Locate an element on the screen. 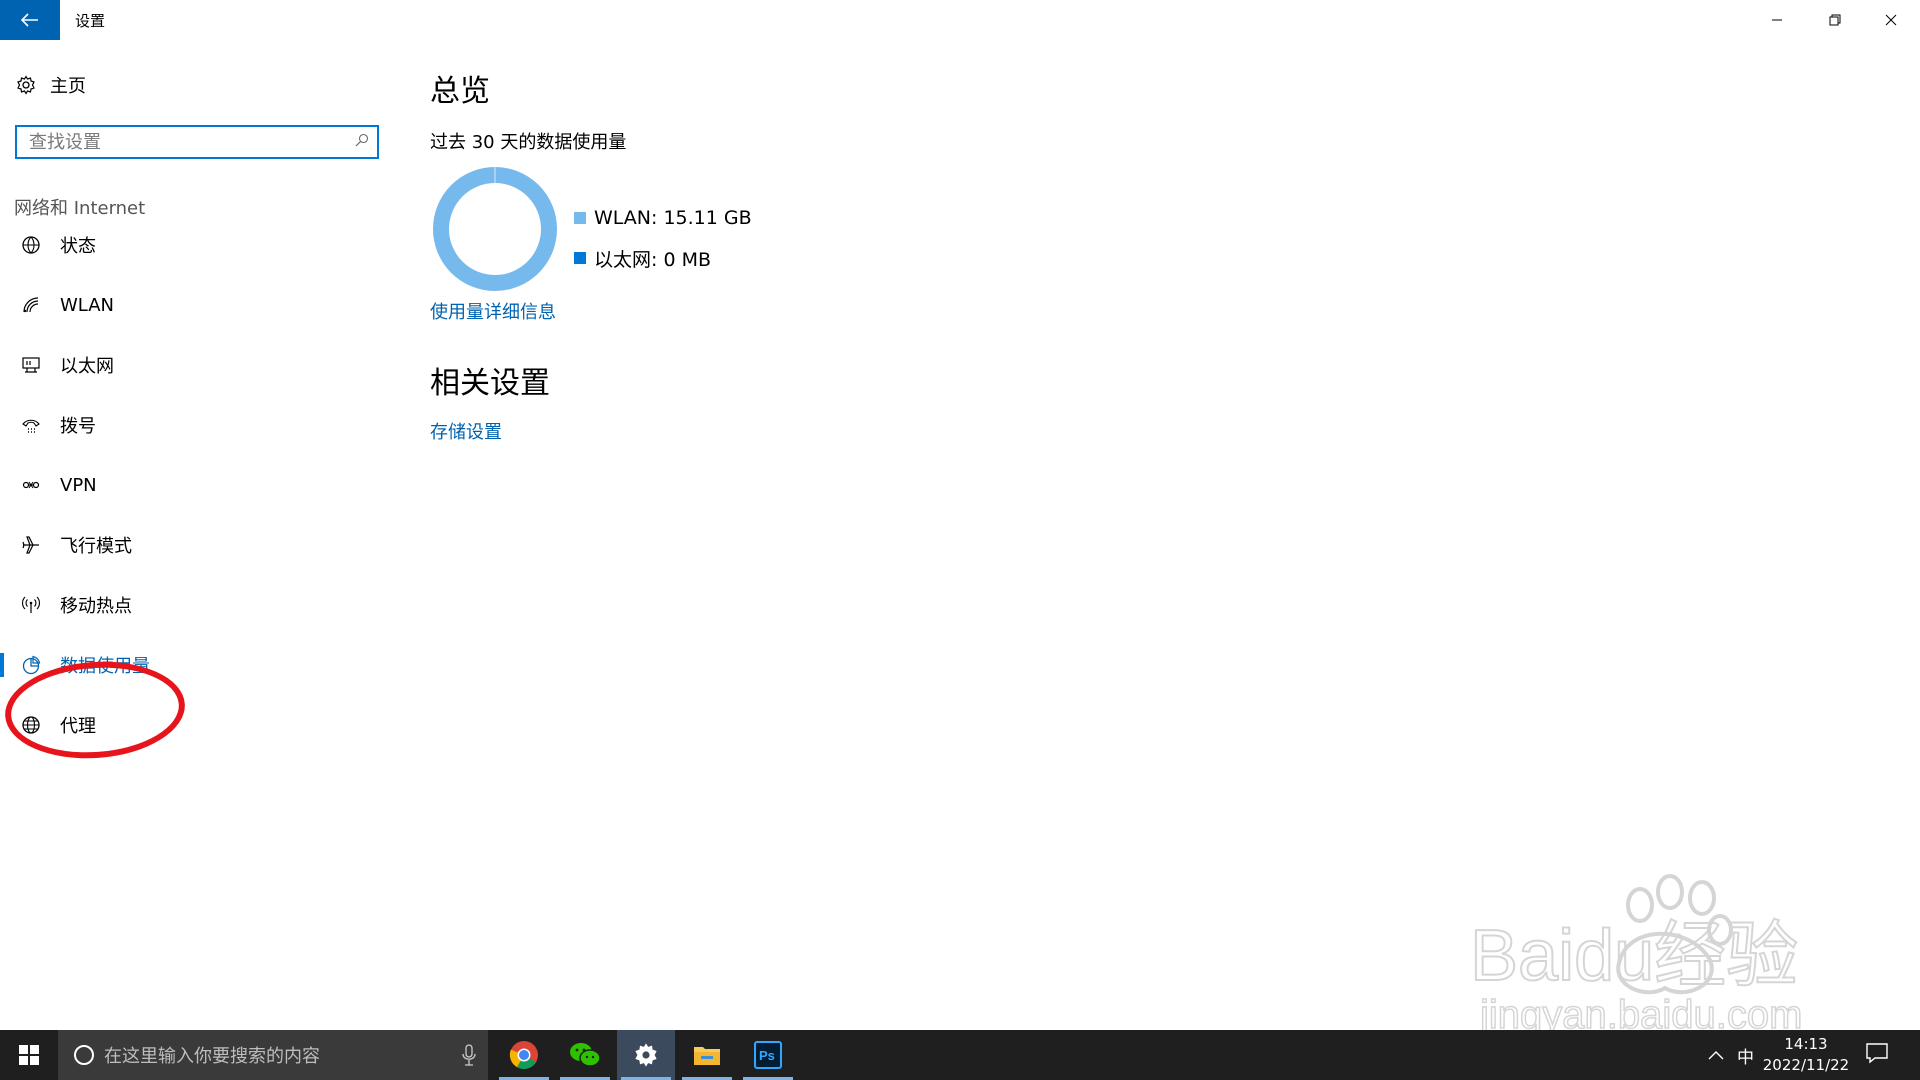 The height and width of the screenshot is (1080, 1920). sidebar-item-status: 状态 is located at coordinates (195, 245).